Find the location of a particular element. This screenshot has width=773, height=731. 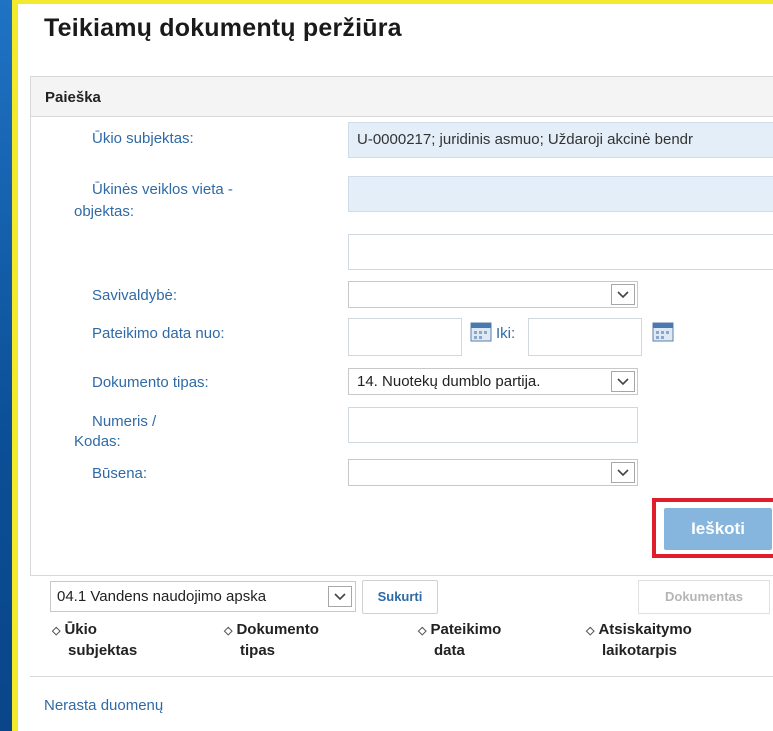

site-label-line1: Ūkinės veiklos vieta - is located at coordinates (162, 189).